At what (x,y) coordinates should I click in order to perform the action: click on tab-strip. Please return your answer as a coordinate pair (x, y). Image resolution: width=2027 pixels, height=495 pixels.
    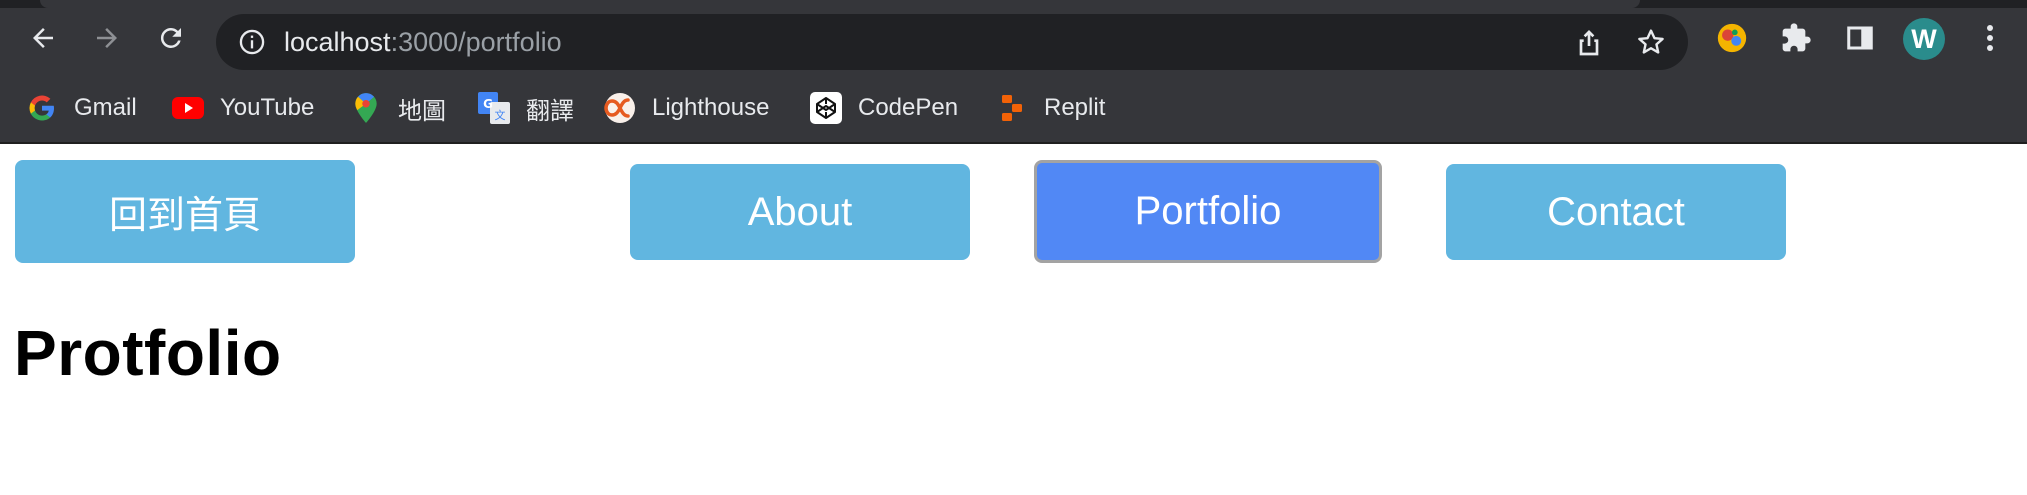
    Looking at the image, I should click on (1013, 4).